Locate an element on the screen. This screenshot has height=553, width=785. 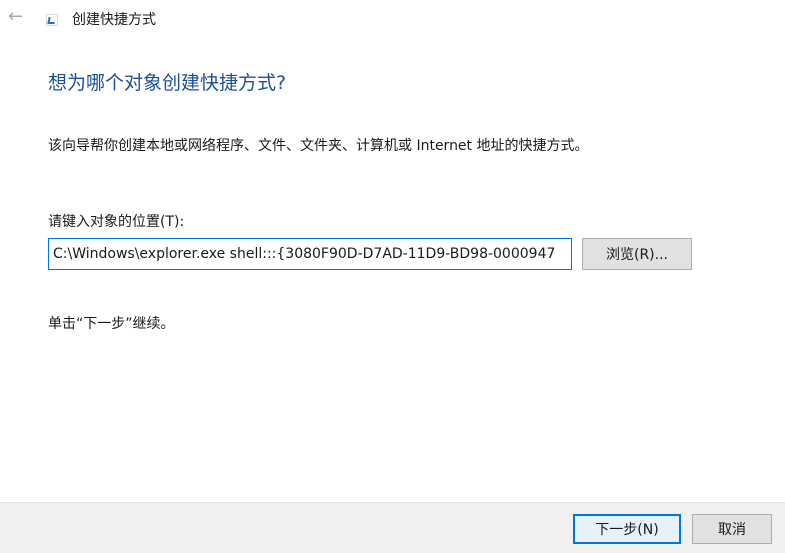
footer-bar: 下一步(N) 取消 is located at coordinates (392, 527).